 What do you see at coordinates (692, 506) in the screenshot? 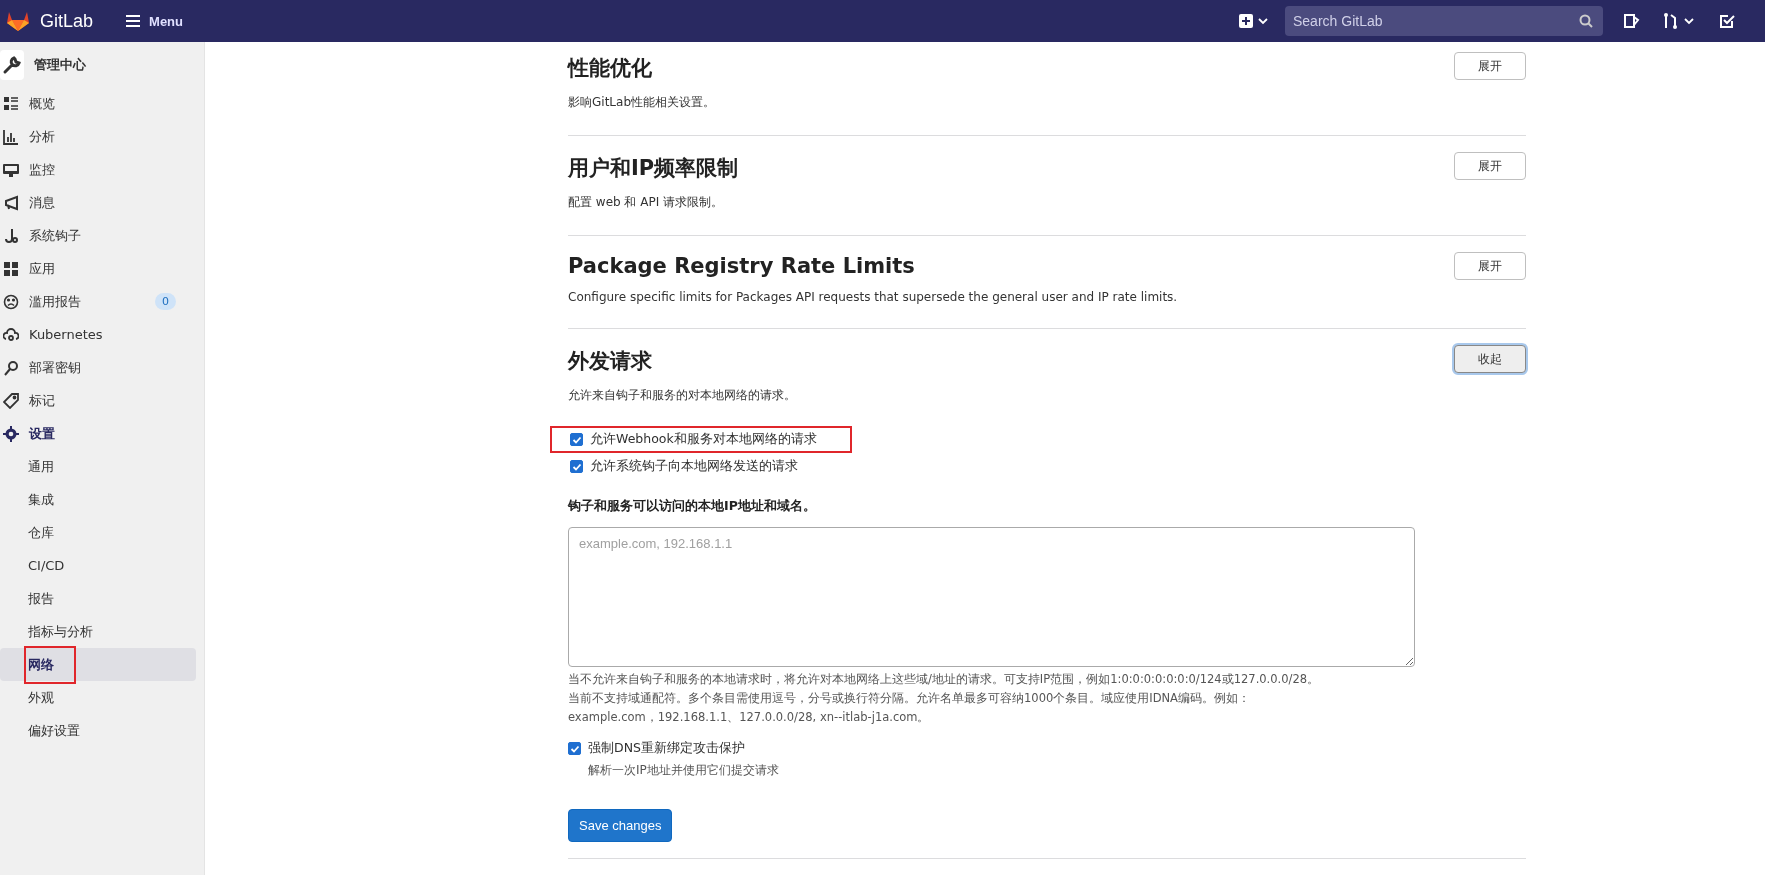
I see `field-label: 钩子和服务可以访问的本地IP地址和域名。` at bounding box center [692, 506].